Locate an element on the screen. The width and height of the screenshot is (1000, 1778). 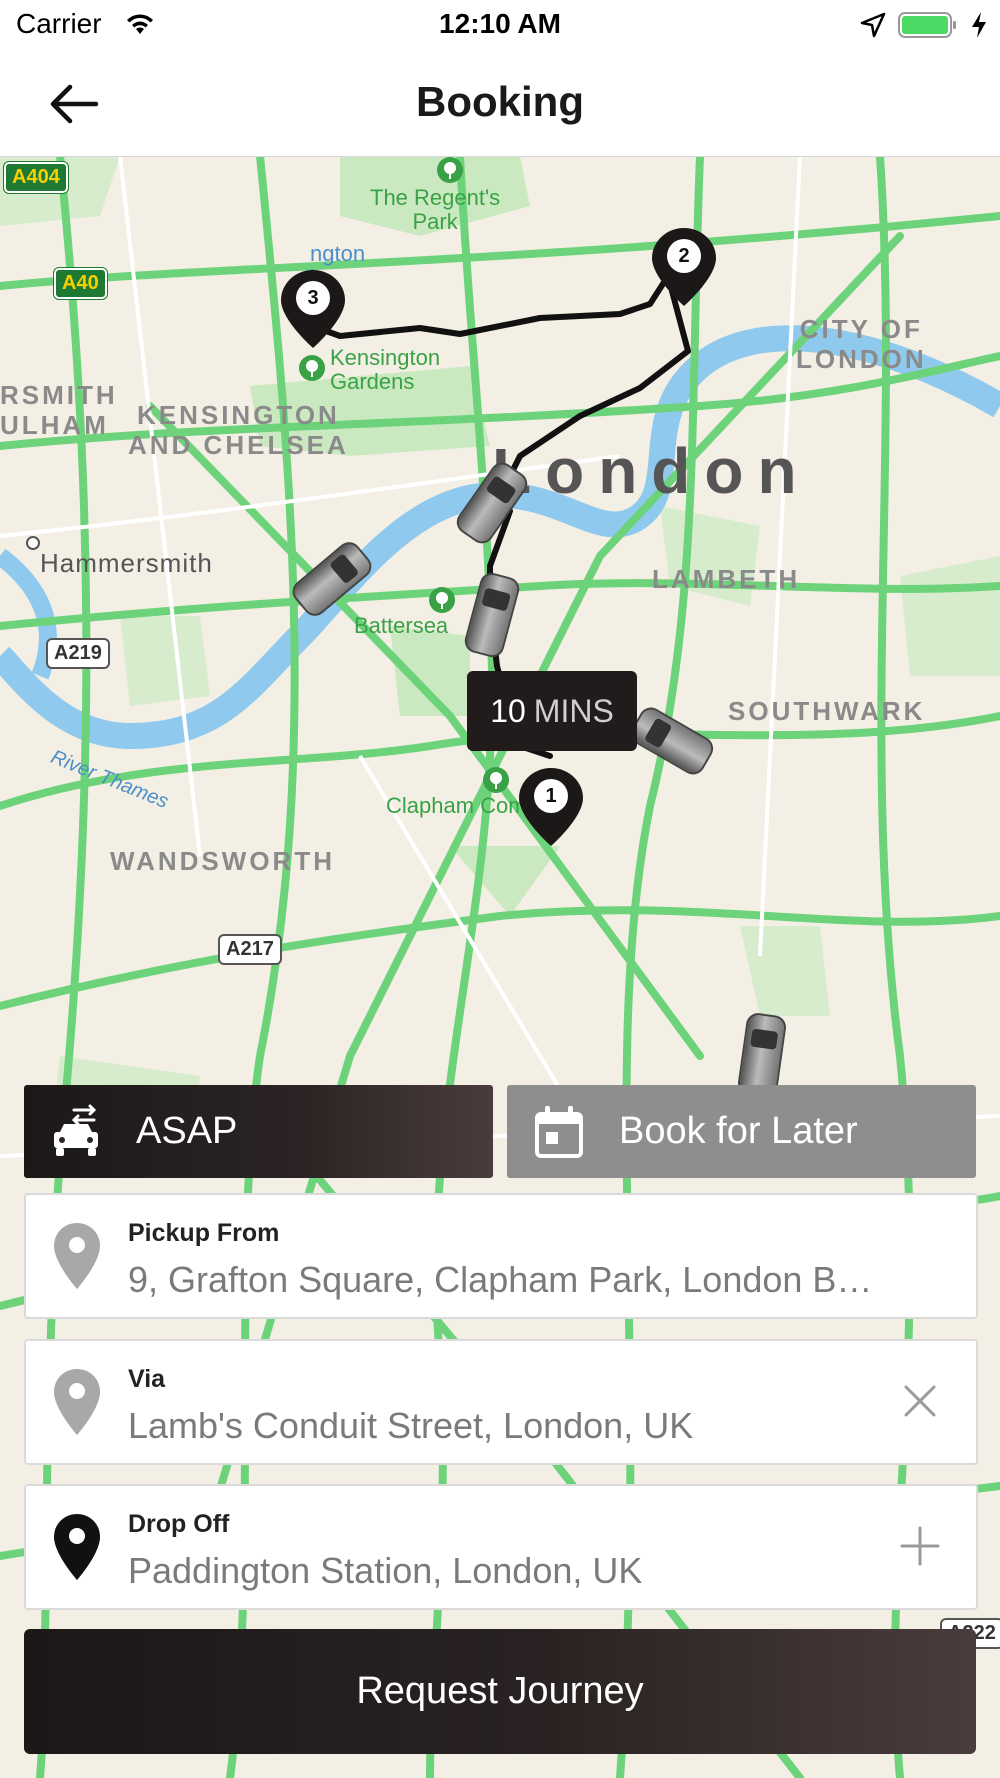
location-arrow-icon is located at coordinates (873, 25).